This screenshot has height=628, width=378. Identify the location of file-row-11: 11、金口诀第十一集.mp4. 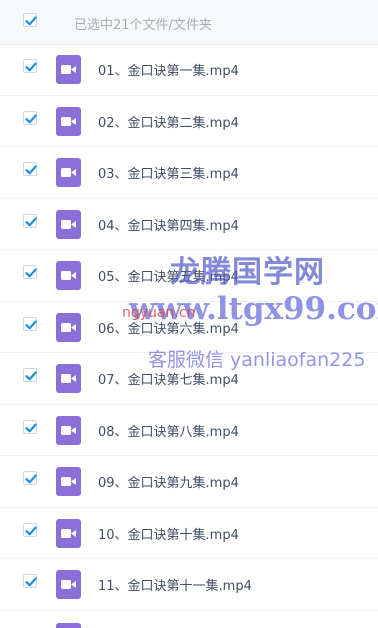
(189, 585).